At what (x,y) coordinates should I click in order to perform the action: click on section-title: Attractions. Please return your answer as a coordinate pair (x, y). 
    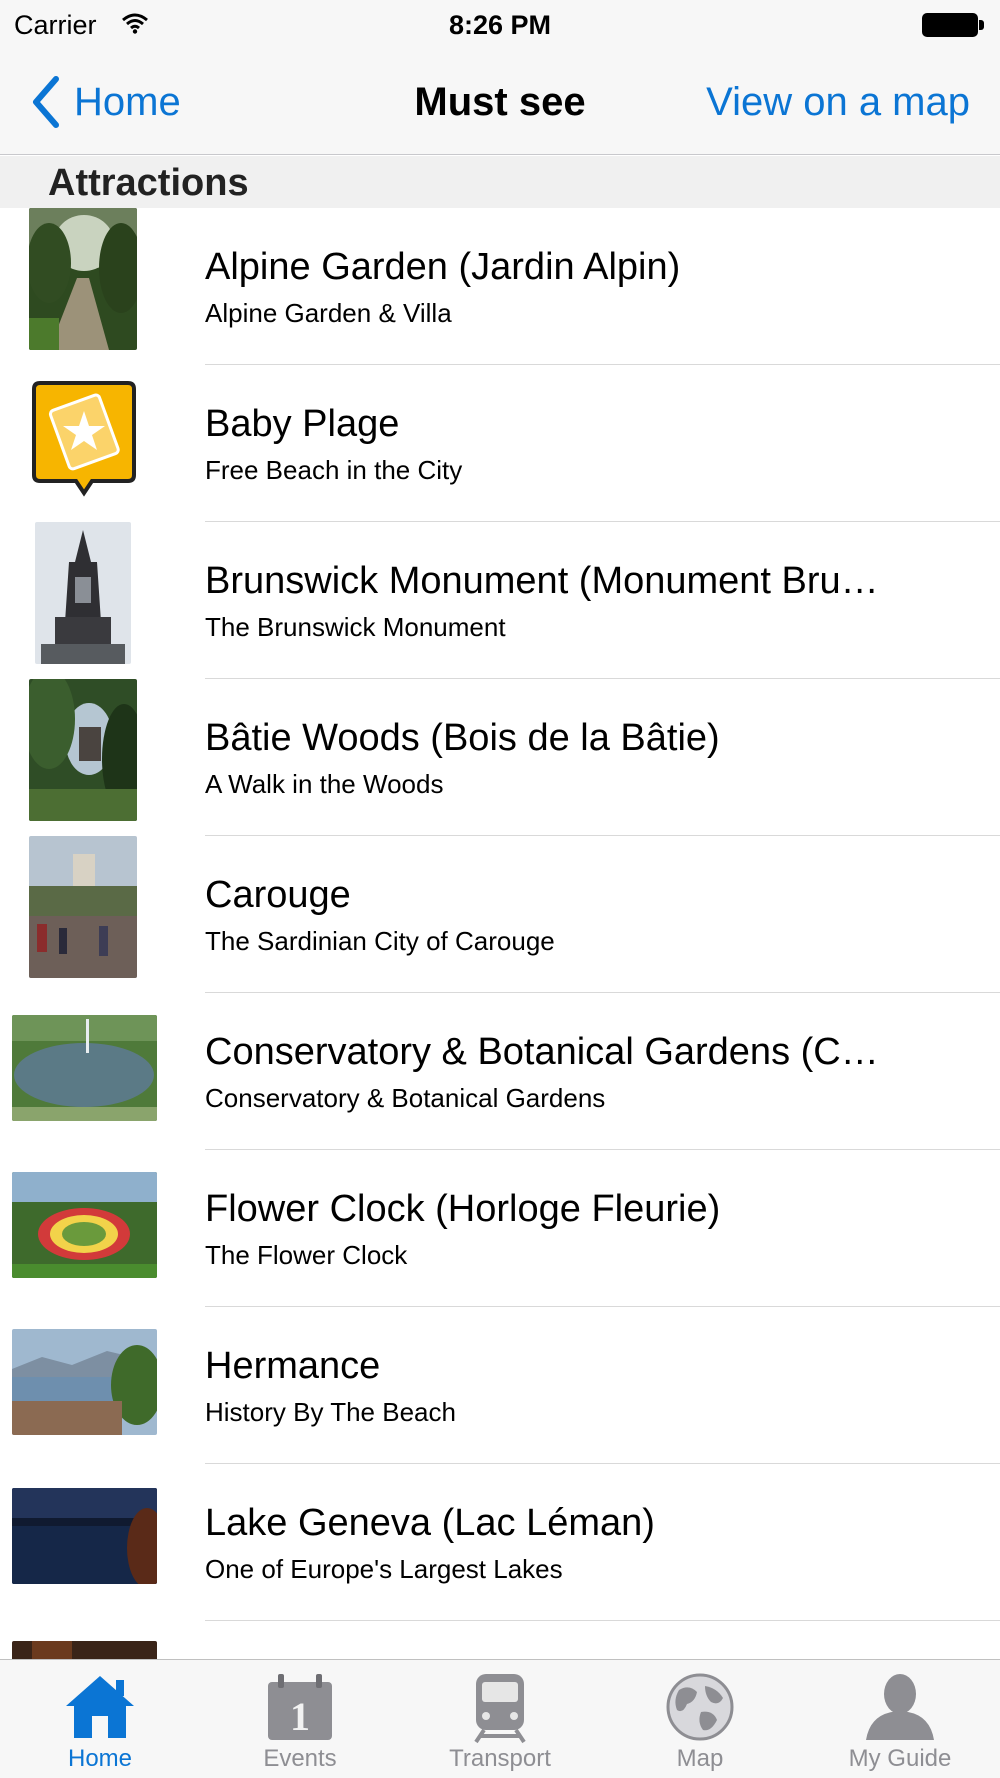
    Looking at the image, I should click on (148, 183).